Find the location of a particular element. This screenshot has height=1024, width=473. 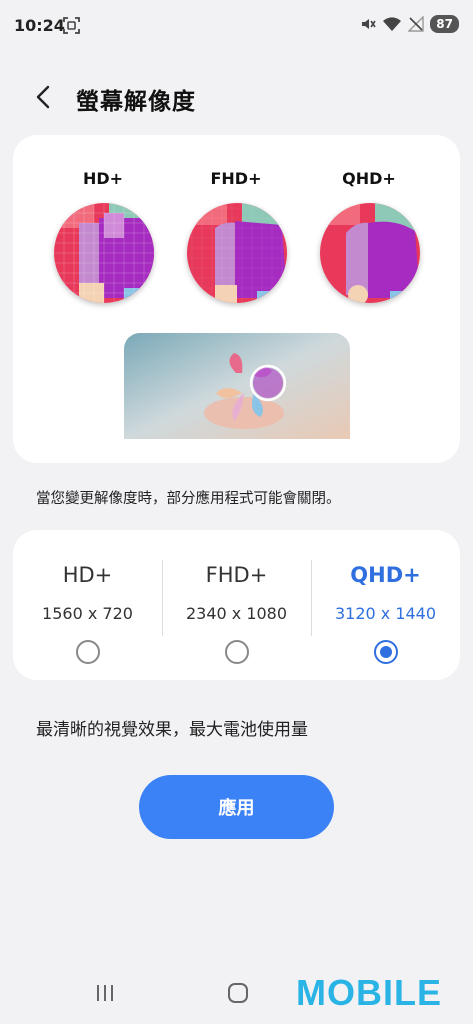

recents-icon is located at coordinates (105, 993).